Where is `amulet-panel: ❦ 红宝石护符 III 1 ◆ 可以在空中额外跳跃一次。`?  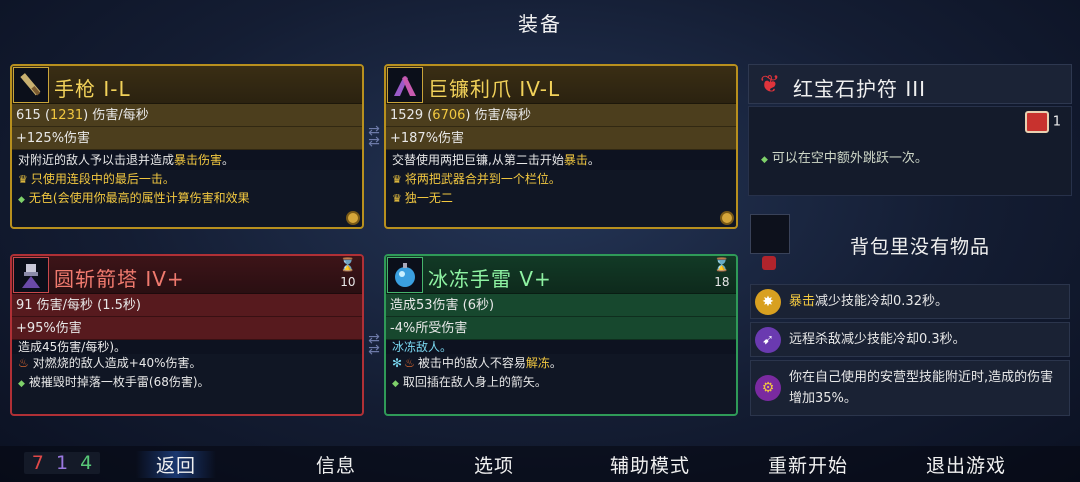
amulet-panel: ❦ 红宝石护符 III 1 ◆ 可以在空中额外跳跃一次。 is located at coordinates (910, 130).